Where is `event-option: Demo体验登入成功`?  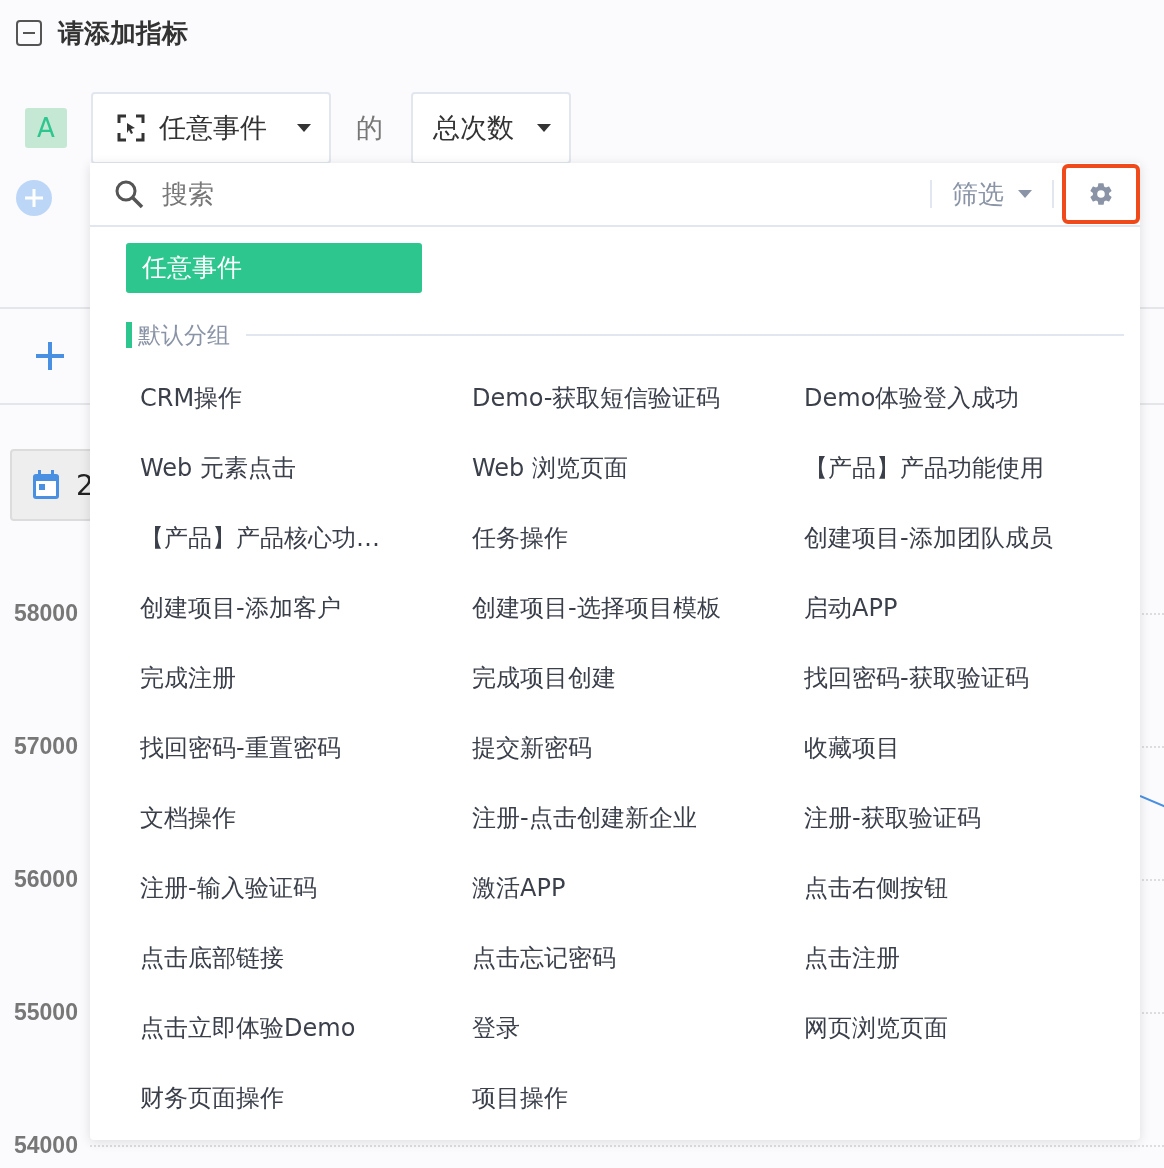 event-option: Demo体验登入成功 is located at coordinates (912, 398).